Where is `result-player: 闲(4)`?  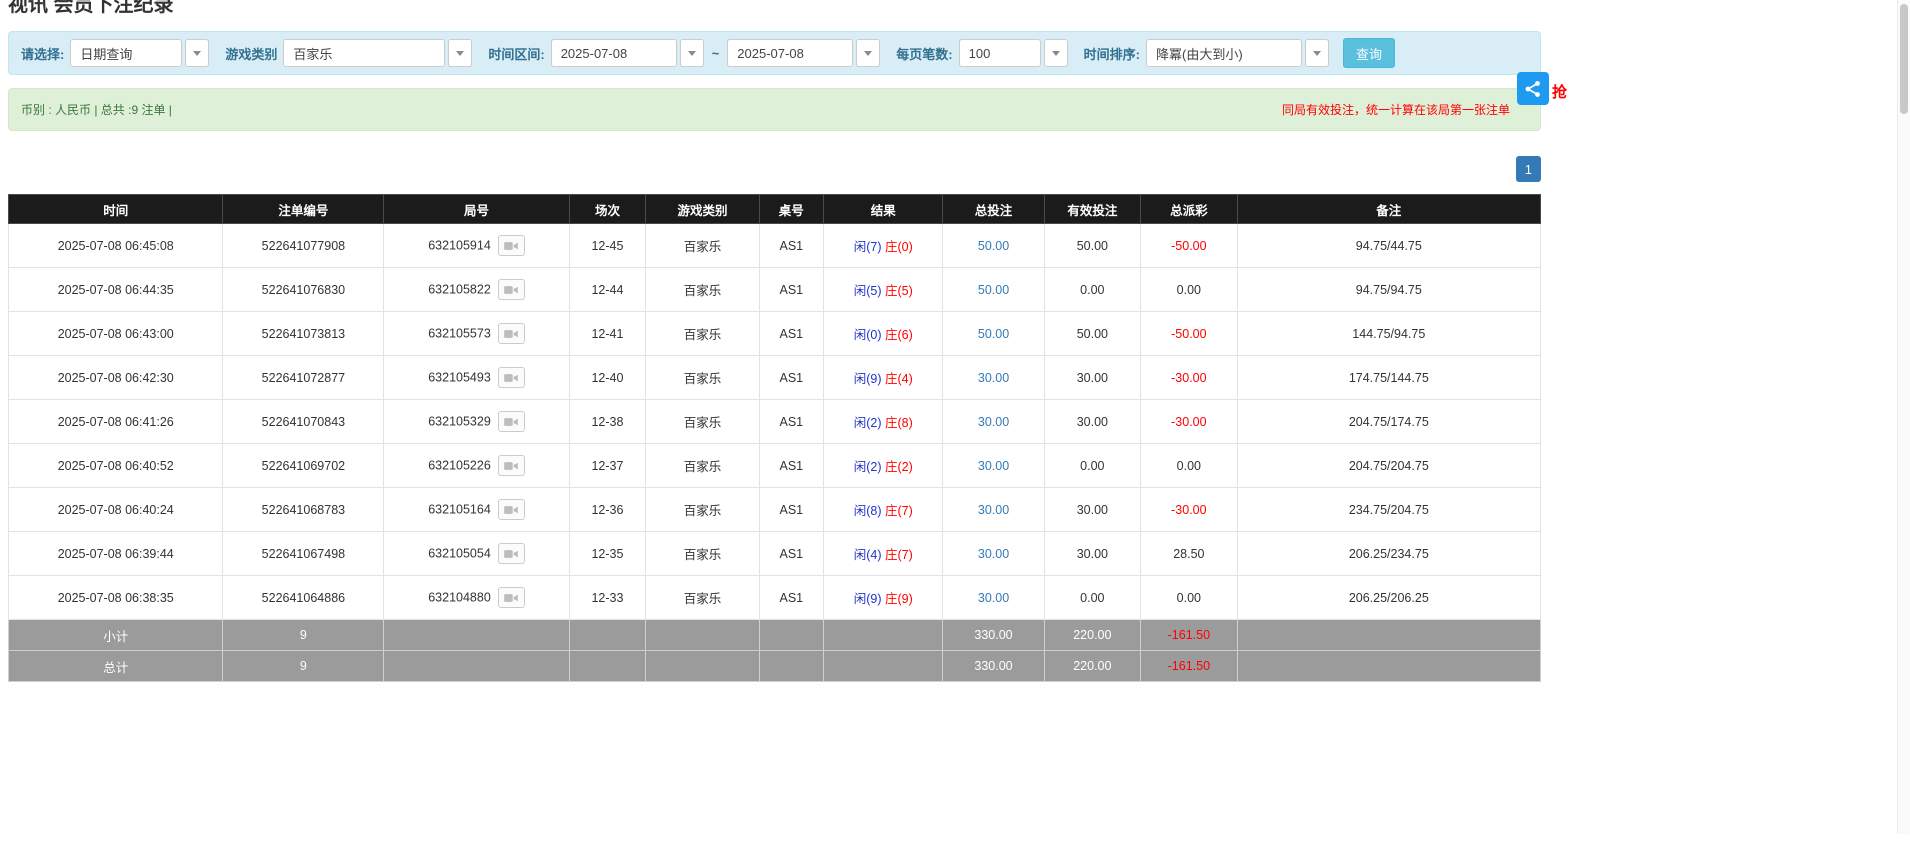 result-player: 闲(4) is located at coordinates (867, 555).